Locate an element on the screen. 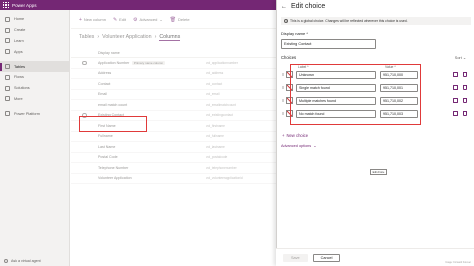  pencil-icon: ✎ is located at coordinates (115, 19).